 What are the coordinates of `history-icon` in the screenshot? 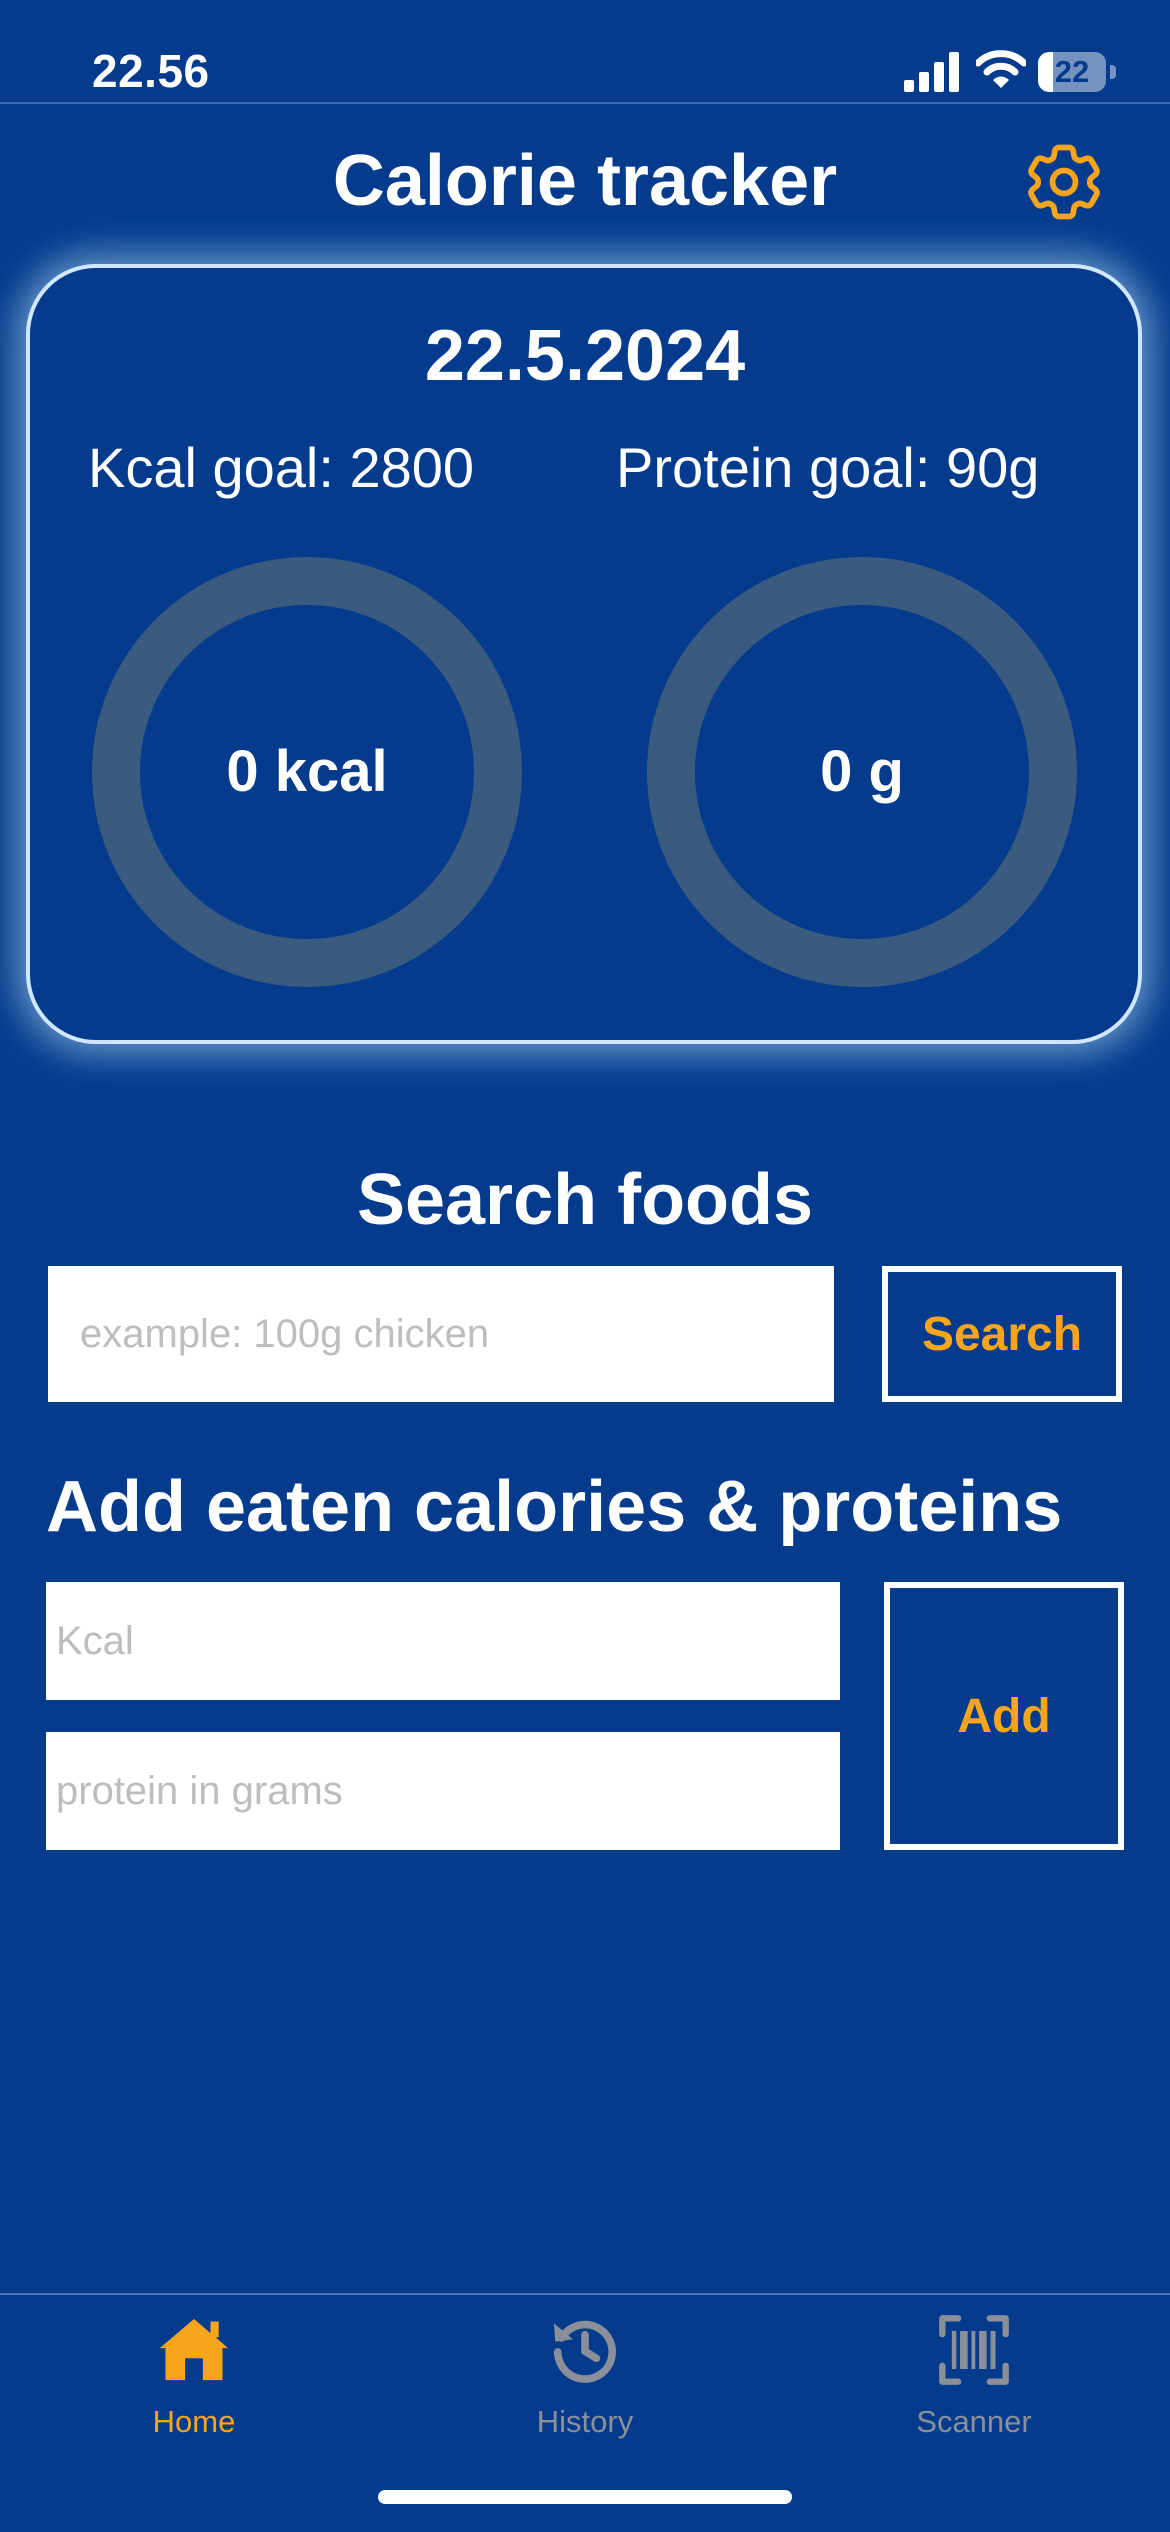 It's located at (584, 2351).